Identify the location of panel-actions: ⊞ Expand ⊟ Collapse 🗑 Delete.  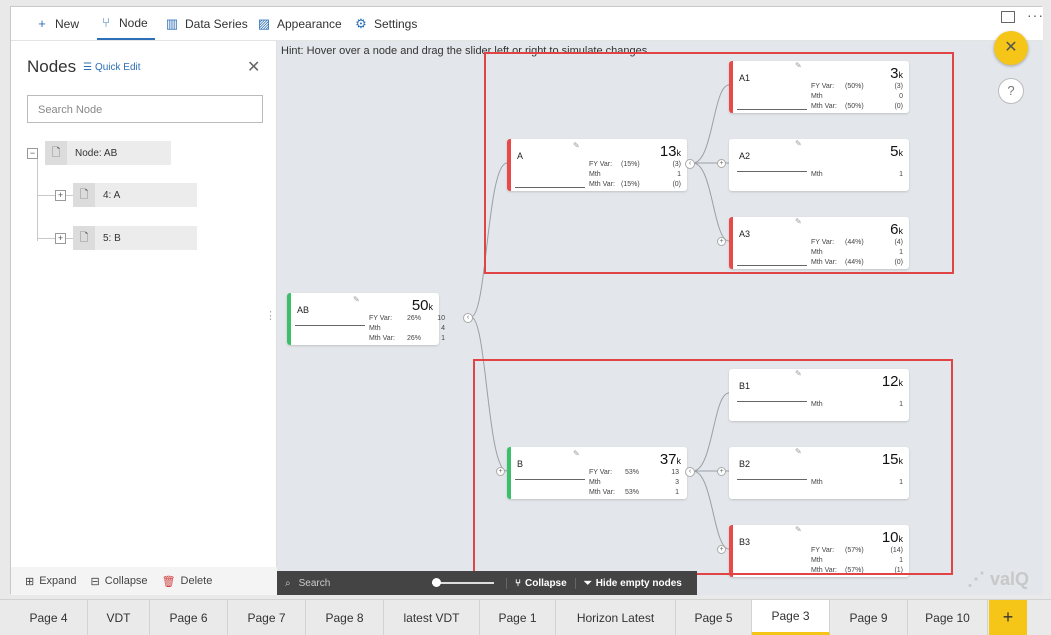
(144, 581).